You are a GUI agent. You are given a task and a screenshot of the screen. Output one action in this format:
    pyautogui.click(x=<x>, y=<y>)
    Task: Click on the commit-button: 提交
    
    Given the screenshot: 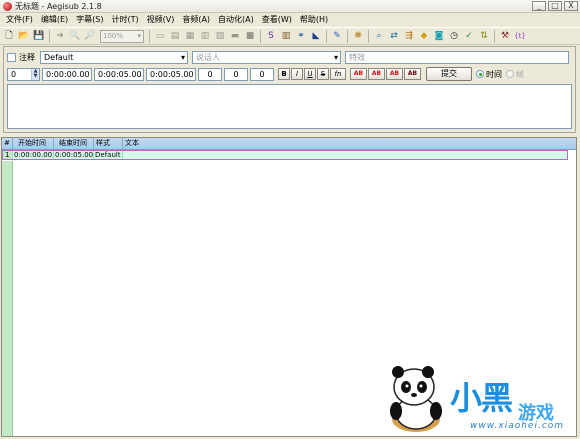 What is the action you would take?
    pyautogui.click(x=449, y=74)
    